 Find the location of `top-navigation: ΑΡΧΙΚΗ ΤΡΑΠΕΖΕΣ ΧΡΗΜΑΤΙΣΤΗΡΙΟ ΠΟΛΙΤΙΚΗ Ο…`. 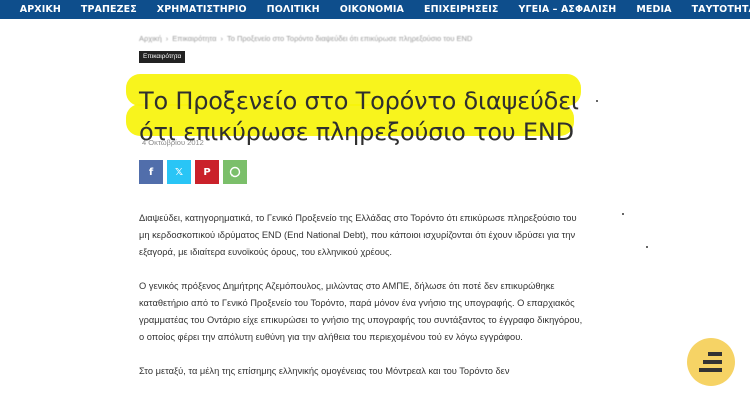

top-navigation: ΑΡΧΙΚΗ ΤΡΑΠΕΖΕΣ ΧΡΗΜΑΤΙΣΤΗΡΙΟ ΠΟΛΙΤΙΚΗ Ο… is located at coordinates (375, 9).